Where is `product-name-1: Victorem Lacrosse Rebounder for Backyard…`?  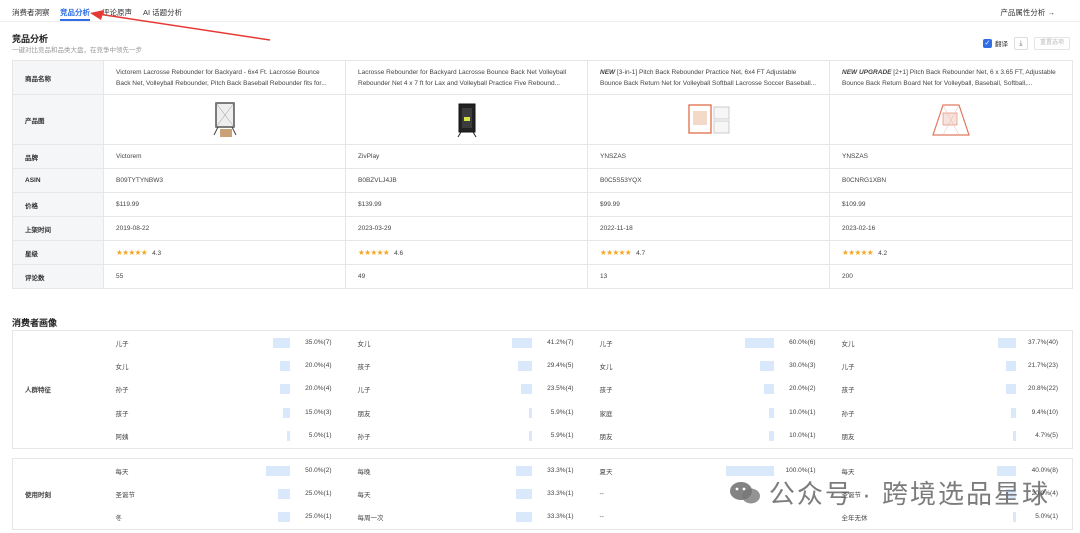
product-name-1: Victorem Lacrosse Rebounder for Backyard… is located at coordinates (224, 77).